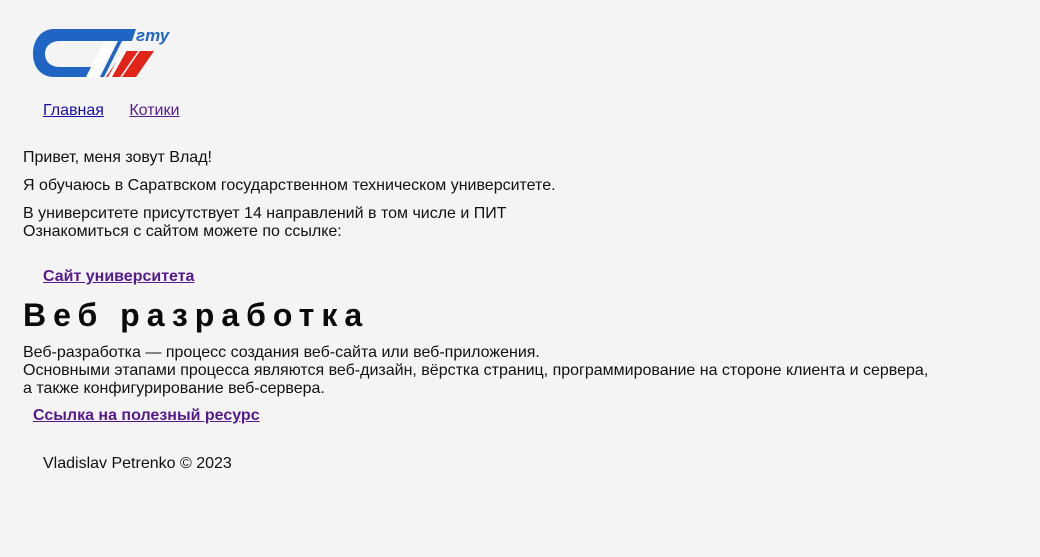 This screenshot has width=1040, height=557. I want to click on main-nav: Главная Котики, so click(121, 111).